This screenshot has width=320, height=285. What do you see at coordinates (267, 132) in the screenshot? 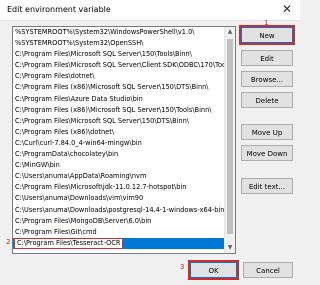
I see `move-up-button: Move Up` at bounding box center [267, 132].